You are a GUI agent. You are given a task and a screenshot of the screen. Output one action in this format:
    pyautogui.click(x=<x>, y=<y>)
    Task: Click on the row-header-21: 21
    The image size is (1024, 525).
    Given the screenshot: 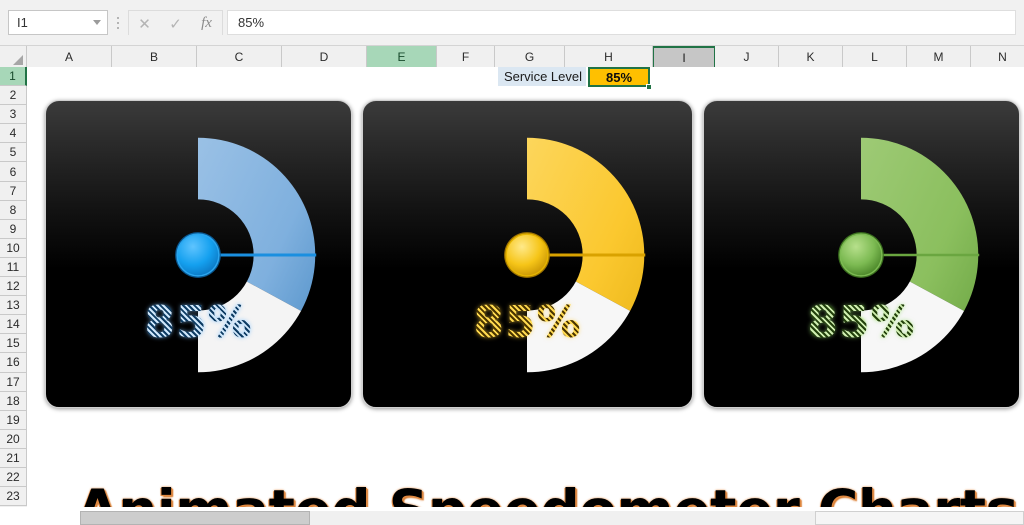 What is the action you would take?
    pyautogui.click(x=13, y=458)
    